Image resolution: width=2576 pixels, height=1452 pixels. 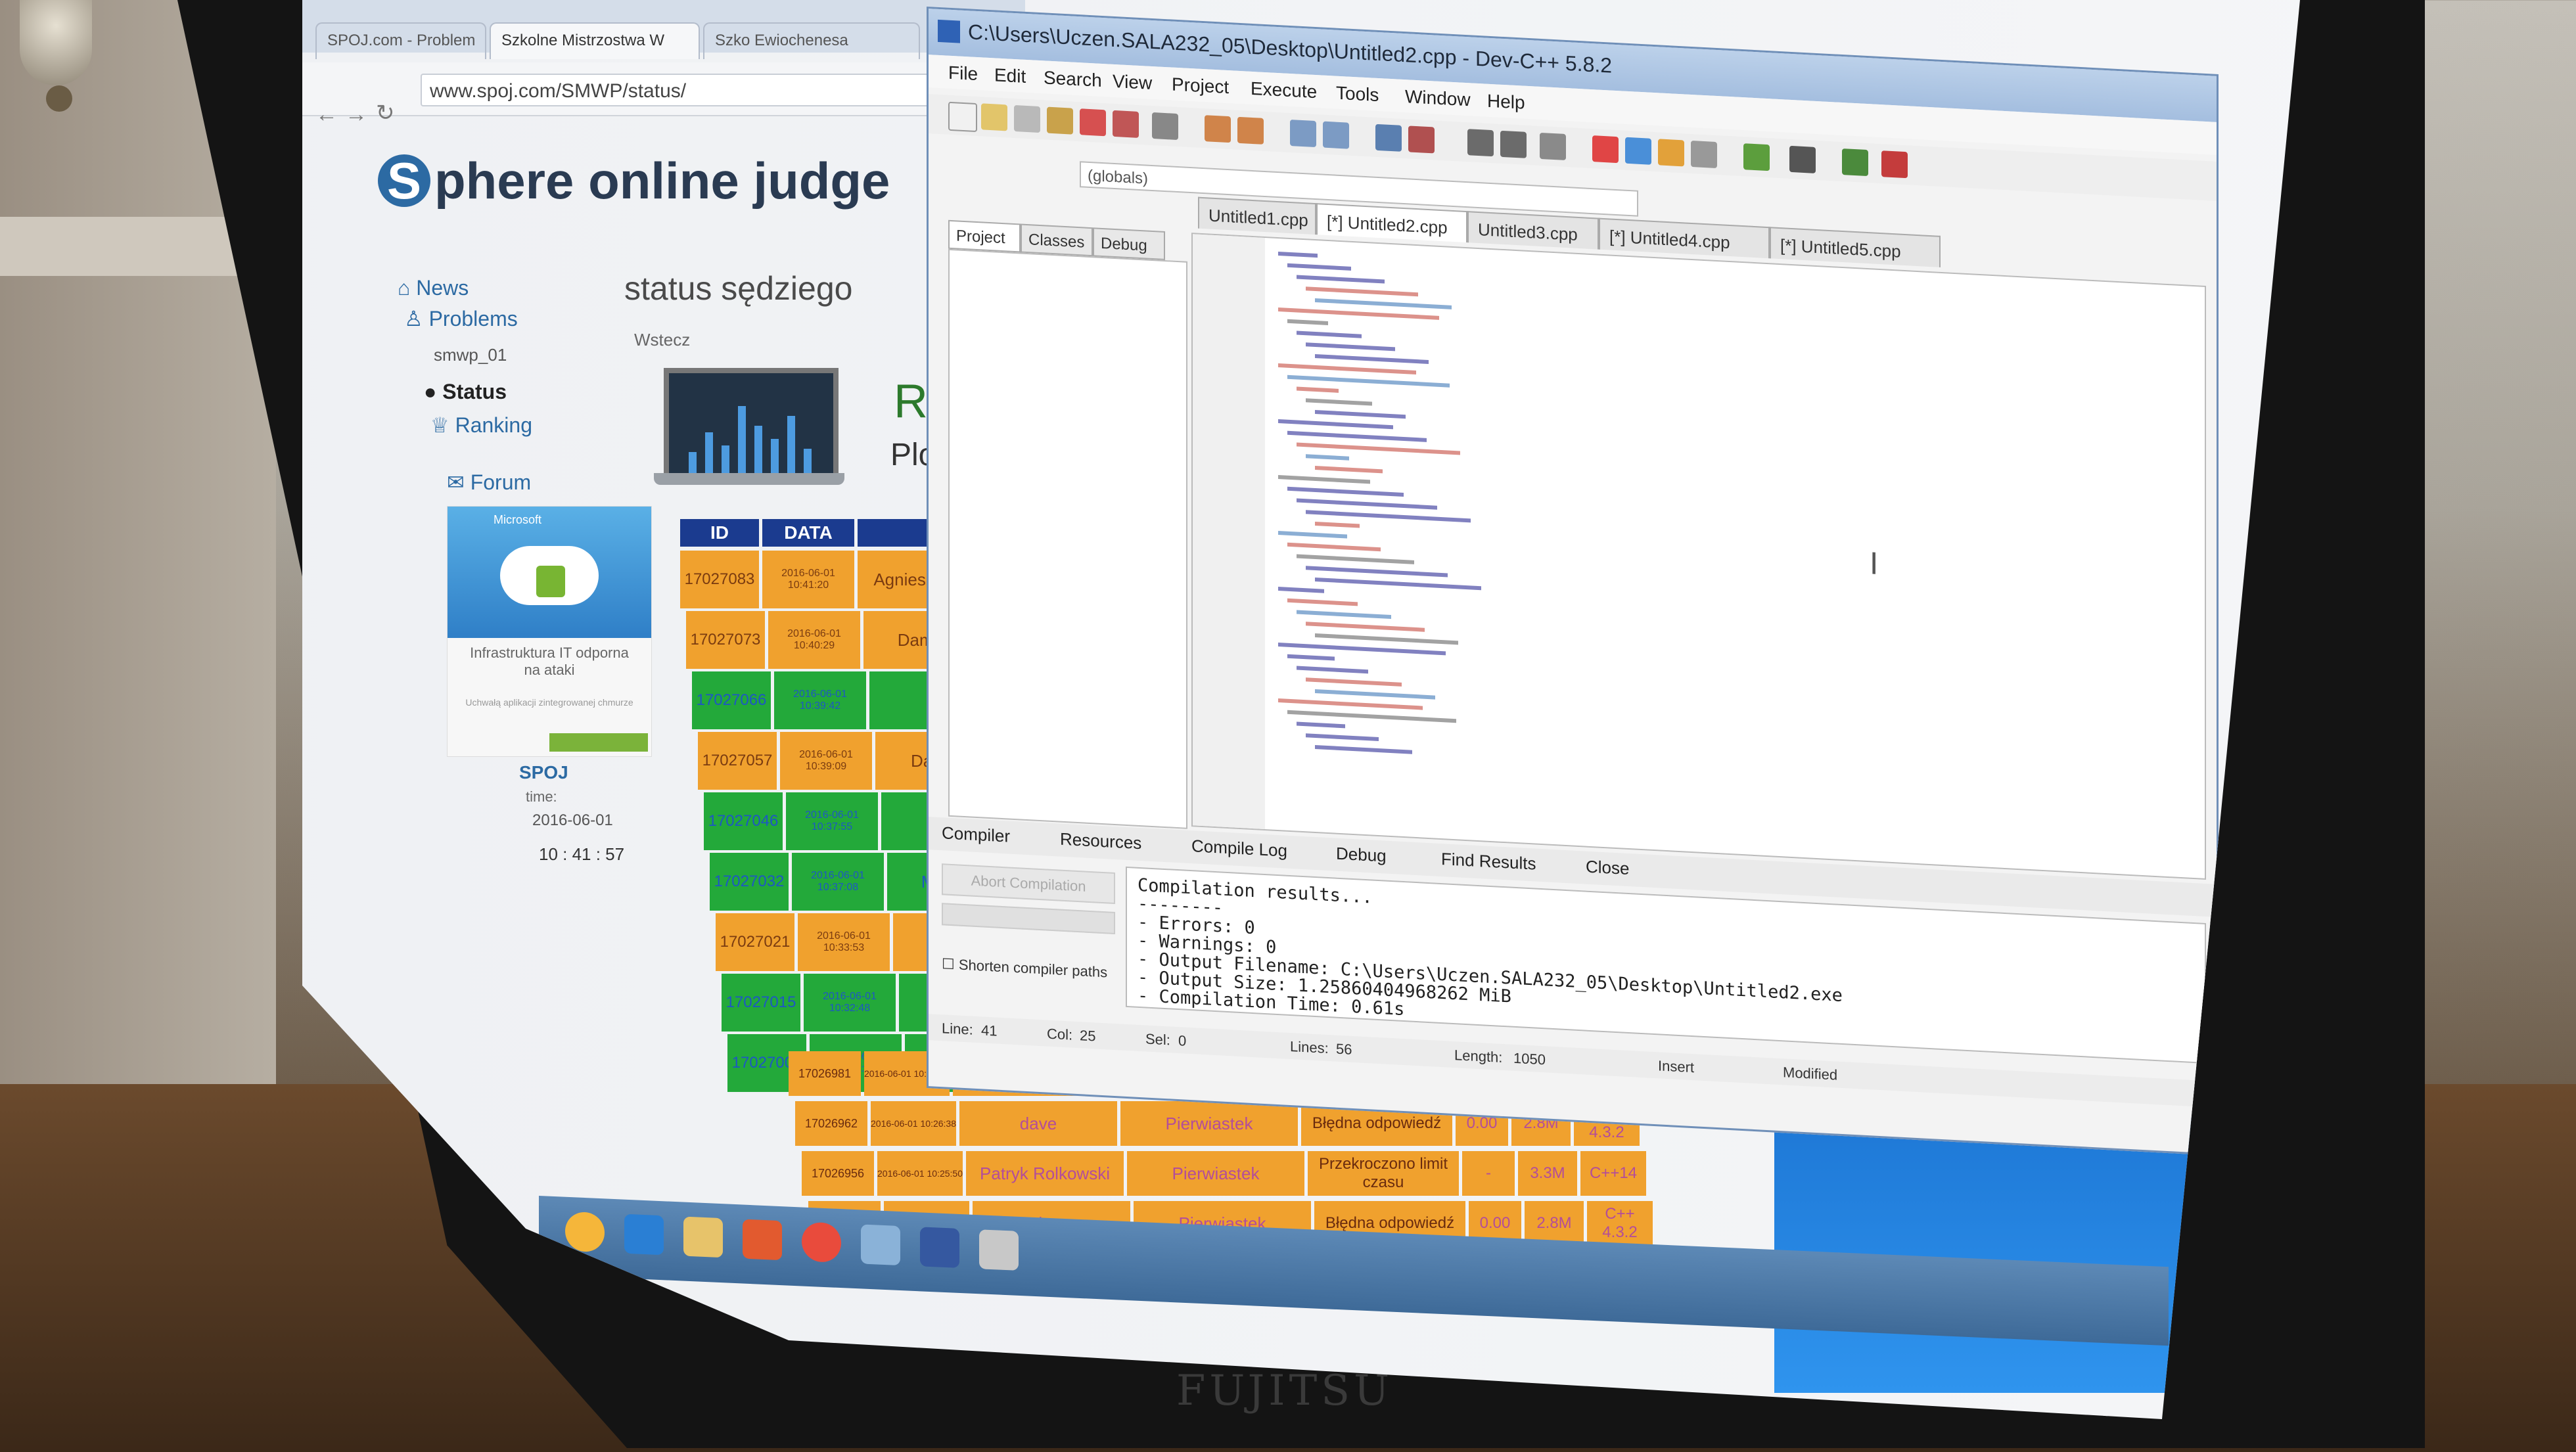 I want to click on lamp, so click(x=56, y=42).